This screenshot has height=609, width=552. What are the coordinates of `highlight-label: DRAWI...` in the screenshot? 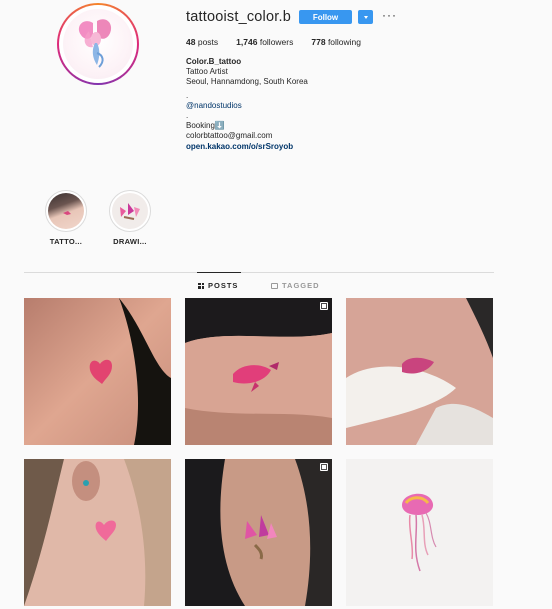 It's located at (130, 241).